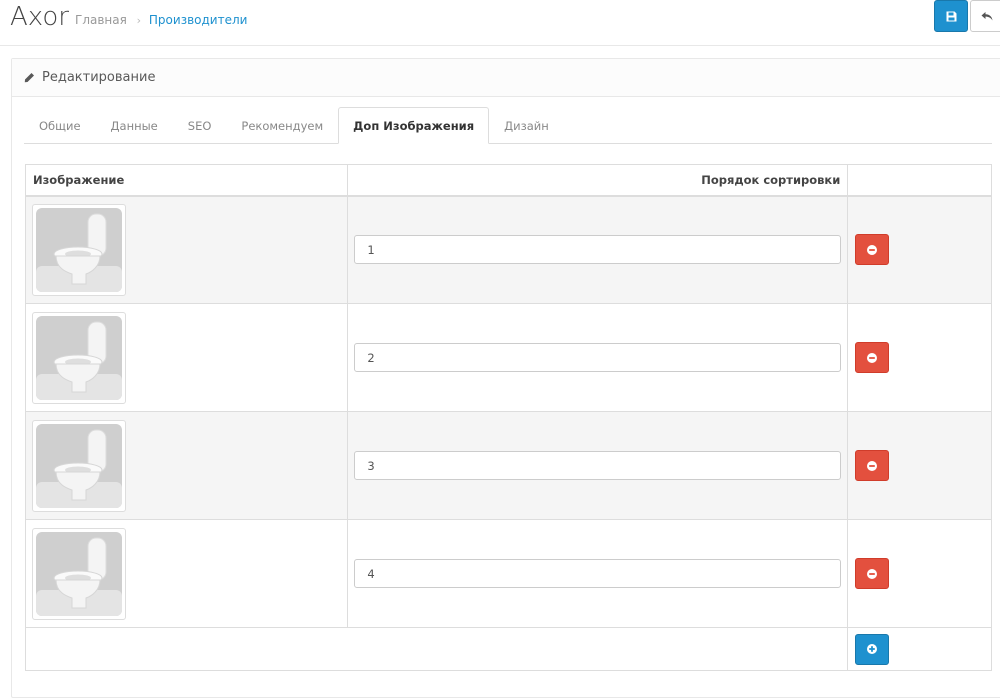 Image resolution: width=1000 pixels, height=698 pixels. Describe the element at coordinates (60, 125) in the screenshot. I see `tab-general: Общие` at that location.